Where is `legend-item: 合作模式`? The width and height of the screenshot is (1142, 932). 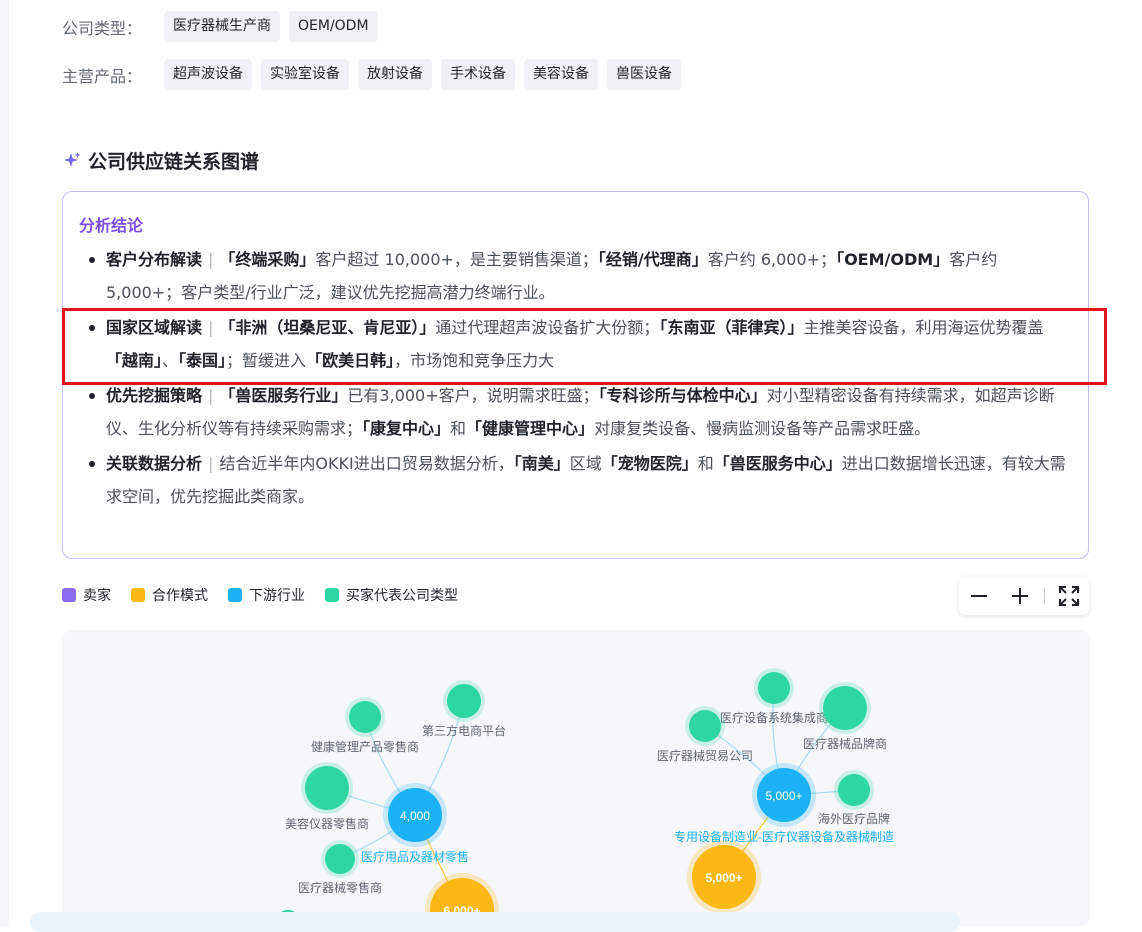 legend-item: 合作模式 is located at coordinates (169, 595).